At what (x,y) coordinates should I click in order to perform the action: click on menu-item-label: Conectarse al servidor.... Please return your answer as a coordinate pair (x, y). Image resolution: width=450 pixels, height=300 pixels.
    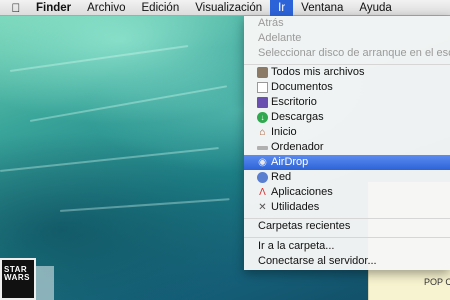
    Looking at the image, I should click on (317, 261).